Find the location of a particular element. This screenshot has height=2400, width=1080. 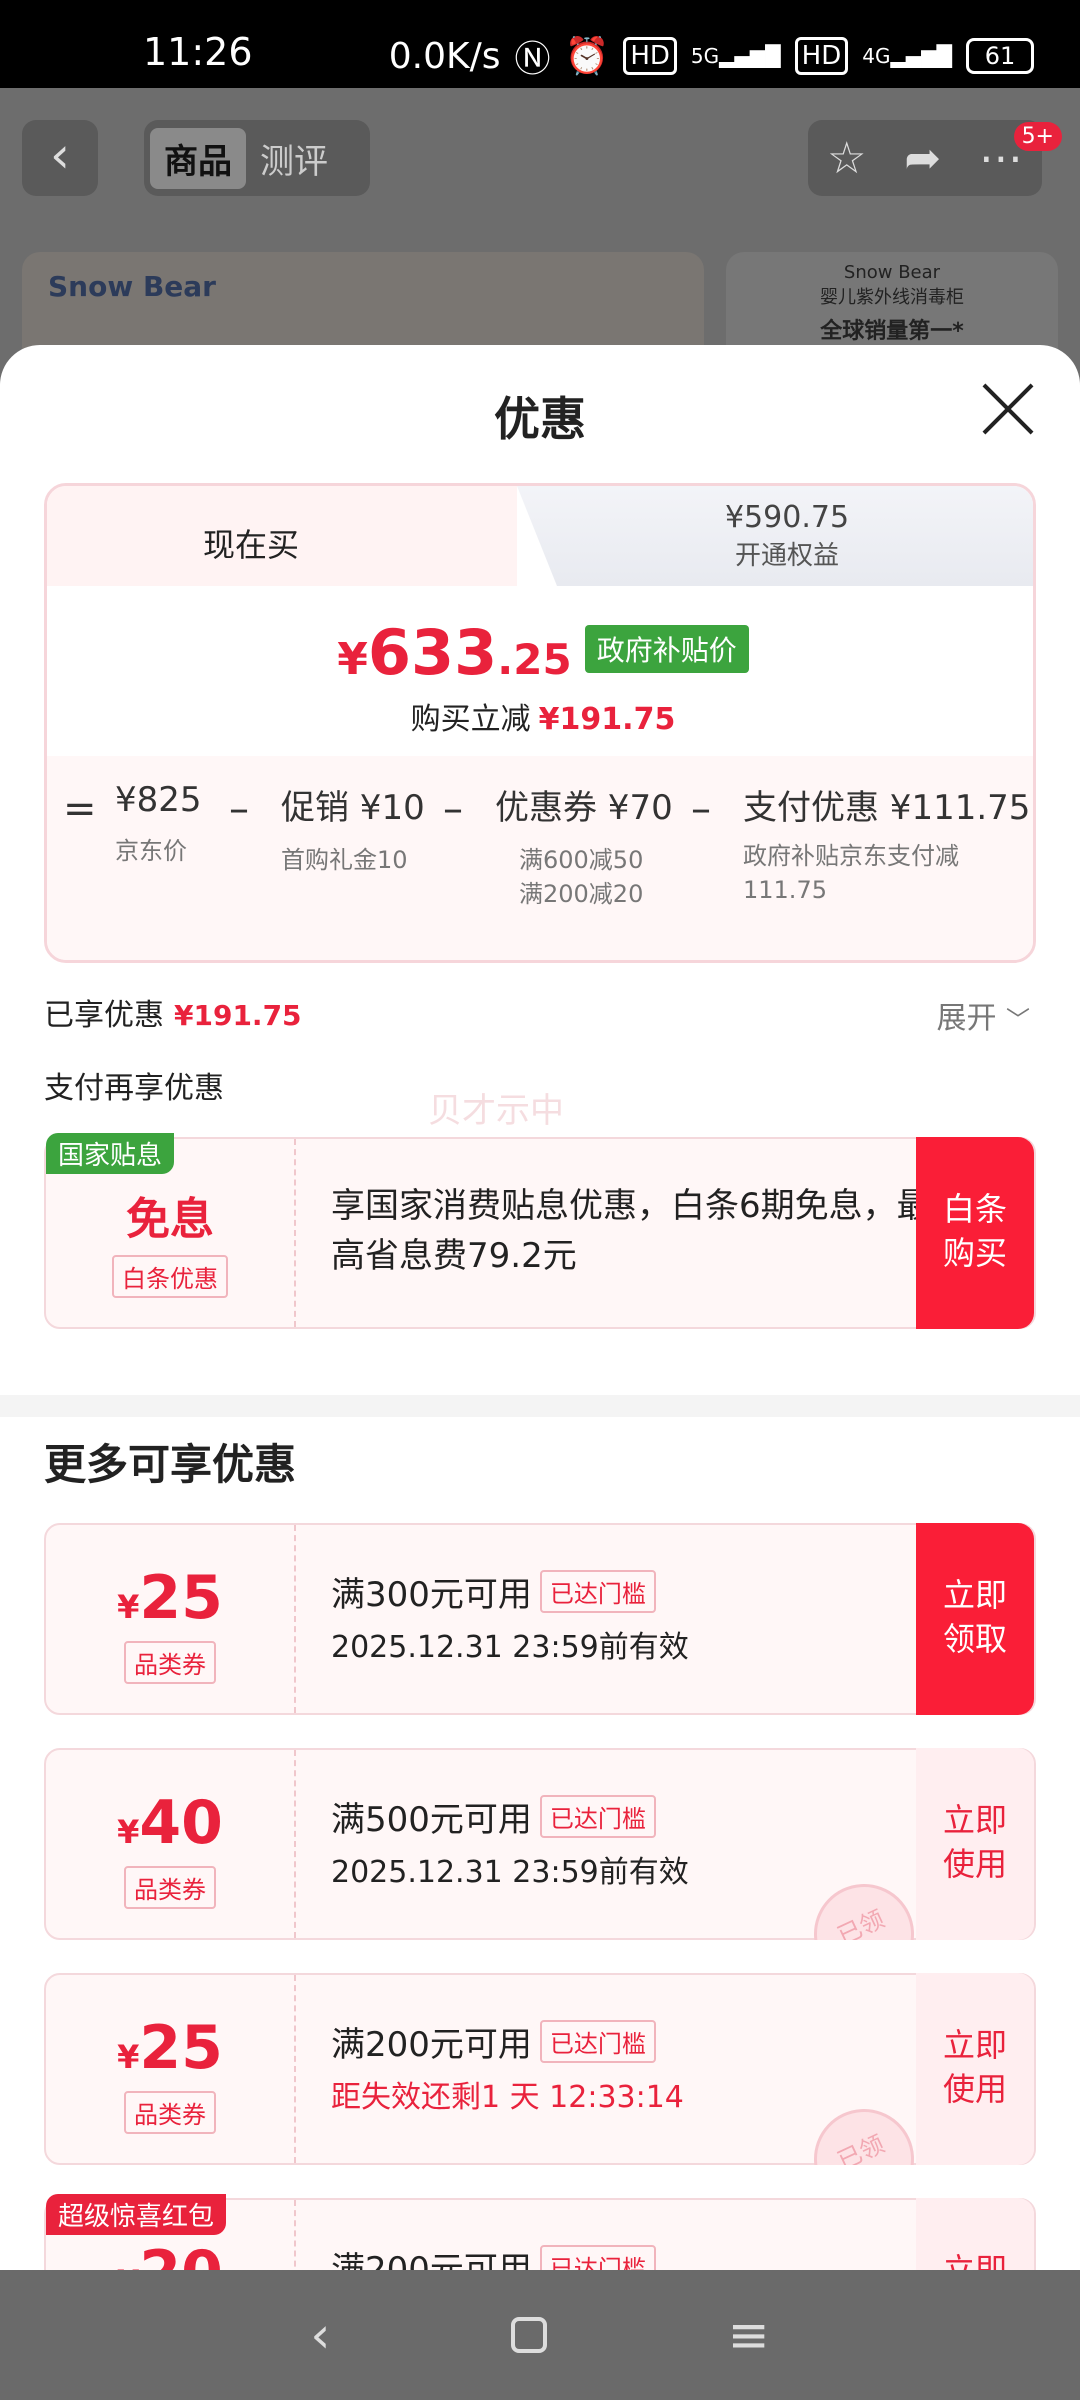

coupon-discount: 优惠券 ¥70 满600减50 满200减20 is located at coordinates (584, 845).